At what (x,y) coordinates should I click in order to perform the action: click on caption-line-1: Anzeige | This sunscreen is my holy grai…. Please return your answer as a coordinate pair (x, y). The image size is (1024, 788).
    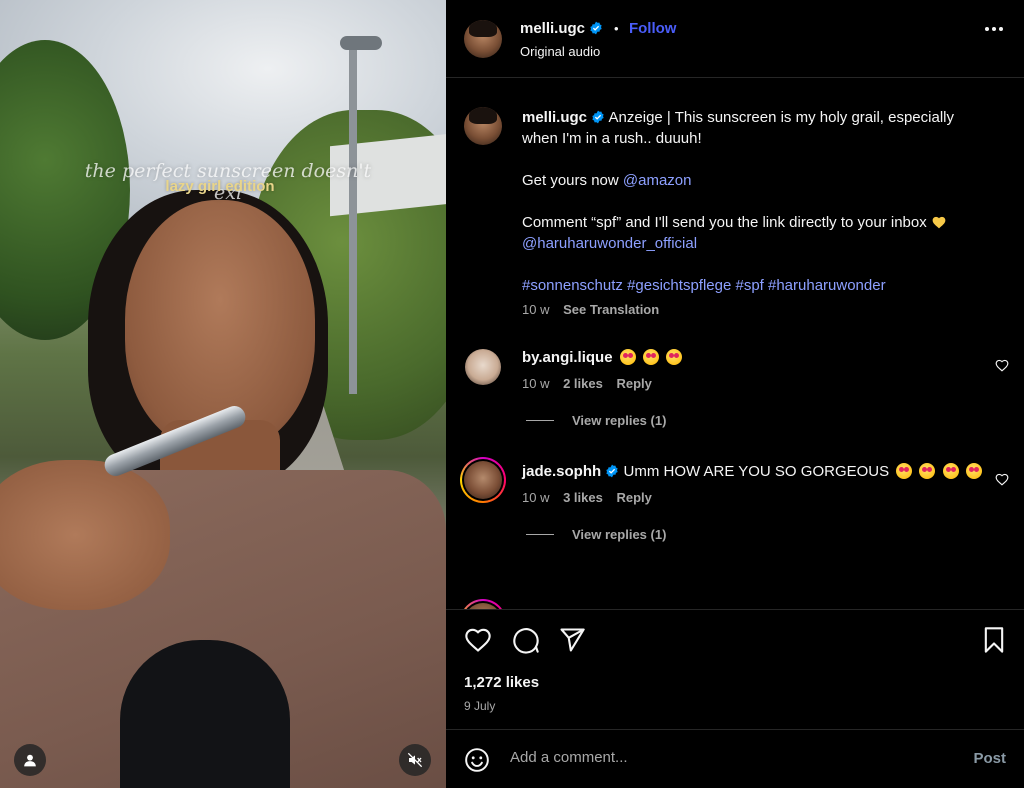
    Looking at the image, I should click on (738, 128).